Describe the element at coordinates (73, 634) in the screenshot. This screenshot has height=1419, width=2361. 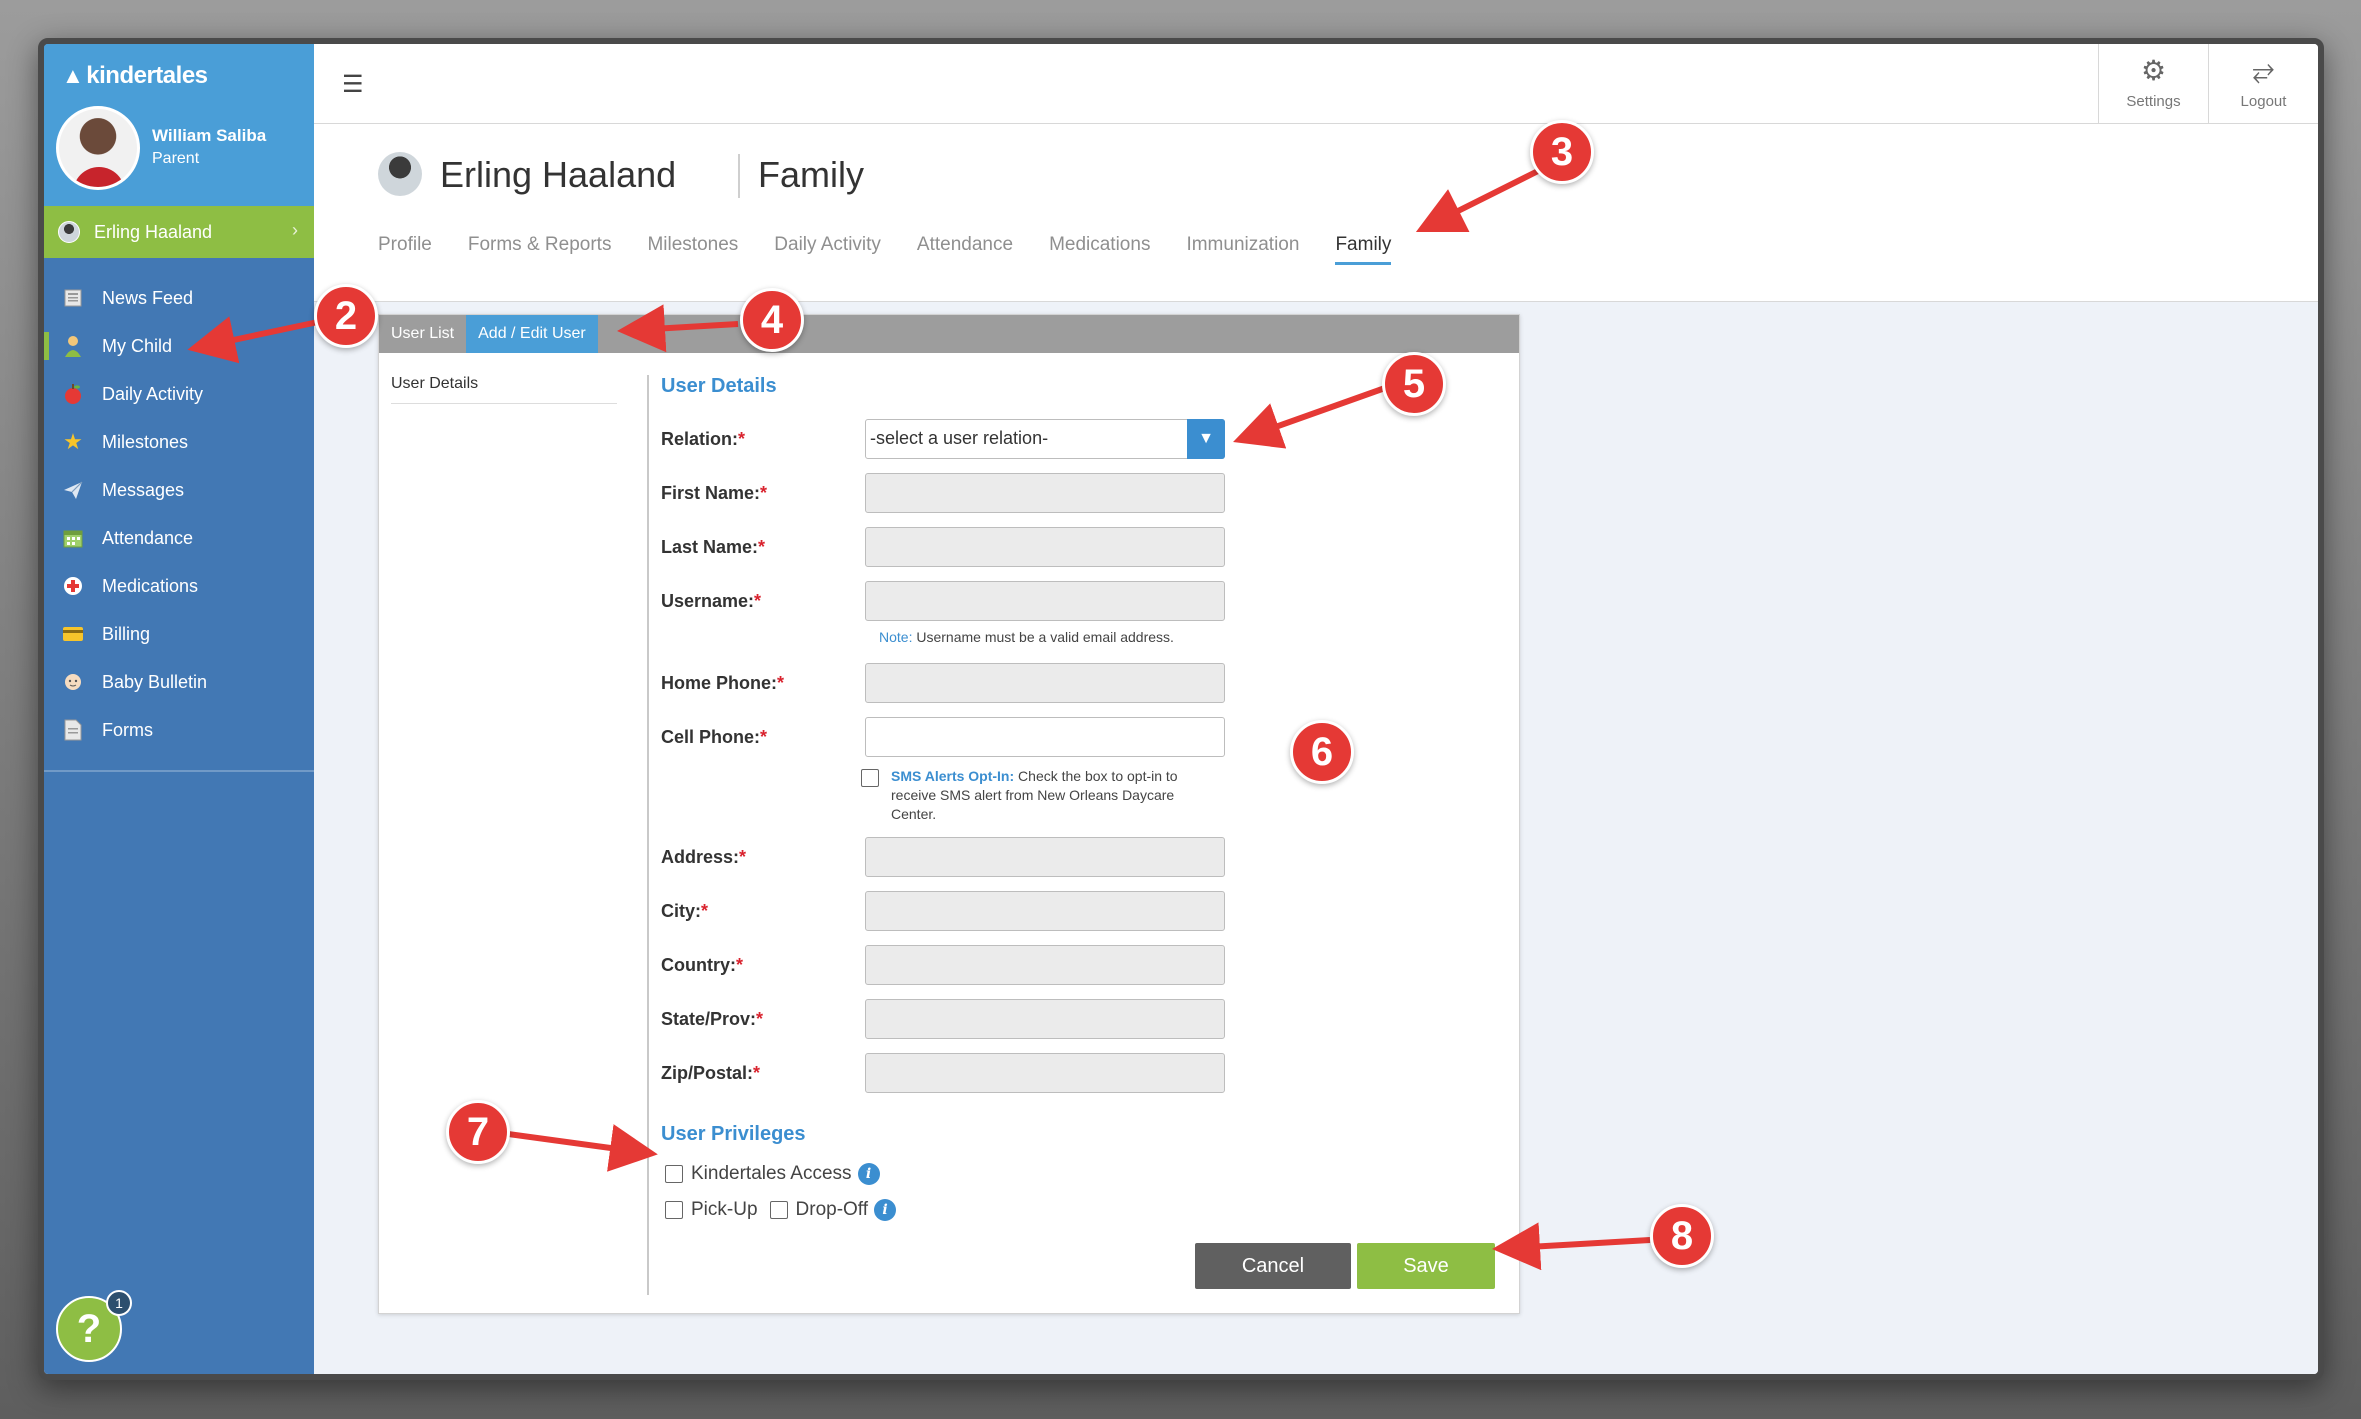
I see `credit-card-icon` at that location.